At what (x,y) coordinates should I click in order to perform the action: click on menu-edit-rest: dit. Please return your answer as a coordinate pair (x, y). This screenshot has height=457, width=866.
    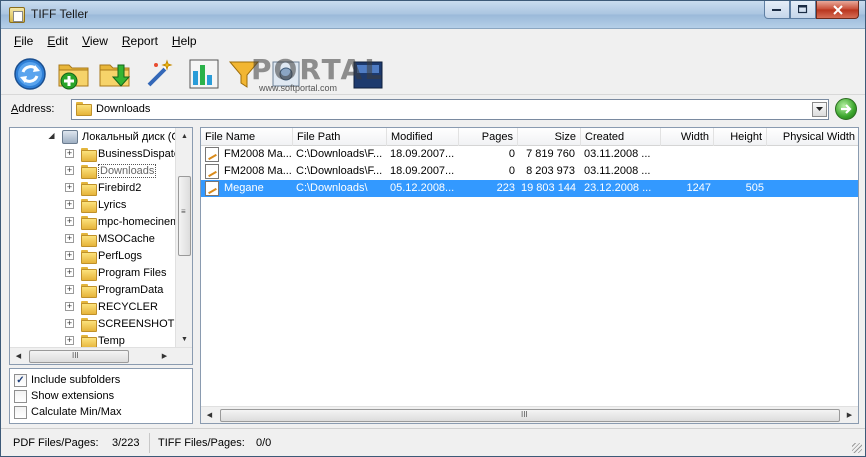
    Looking at the image, I should click on (62, 41).